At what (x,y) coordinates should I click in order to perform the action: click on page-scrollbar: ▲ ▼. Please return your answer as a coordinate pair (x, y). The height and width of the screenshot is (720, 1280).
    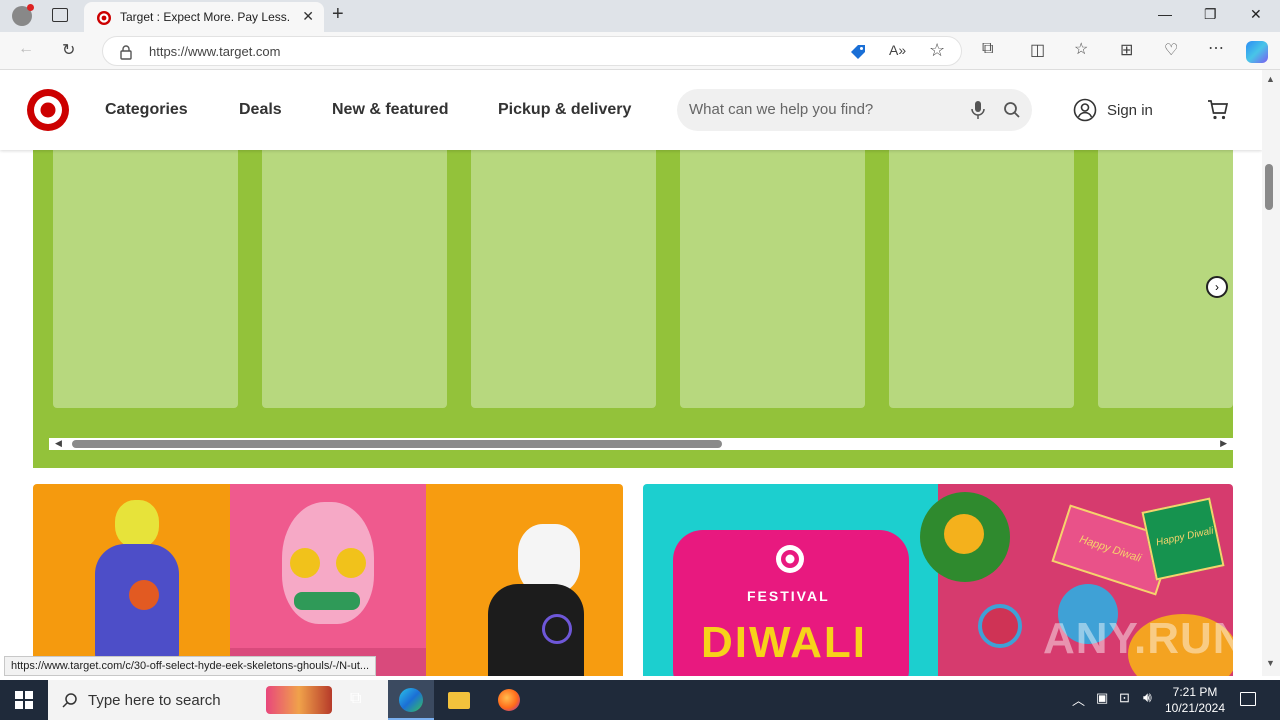
    Looking at the image, I should click on (1271, 373).